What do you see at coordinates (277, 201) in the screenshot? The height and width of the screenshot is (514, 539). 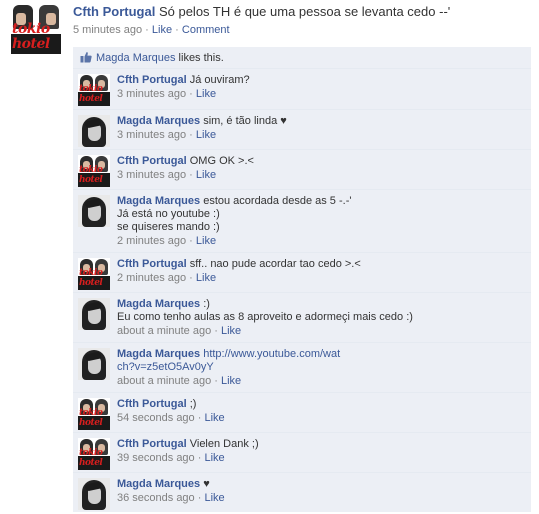 I see `comment-text: estou acordada desde as 5 -.-'` at bounding box center [277, 201].